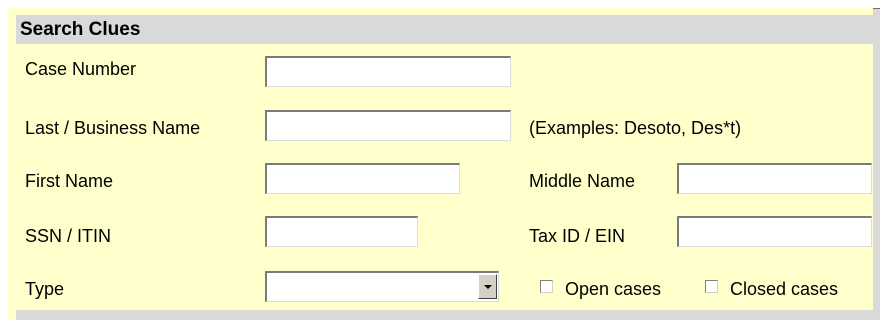 The image size is (882, 320). I want to click on type-dropdown-button, so click(487, 286).